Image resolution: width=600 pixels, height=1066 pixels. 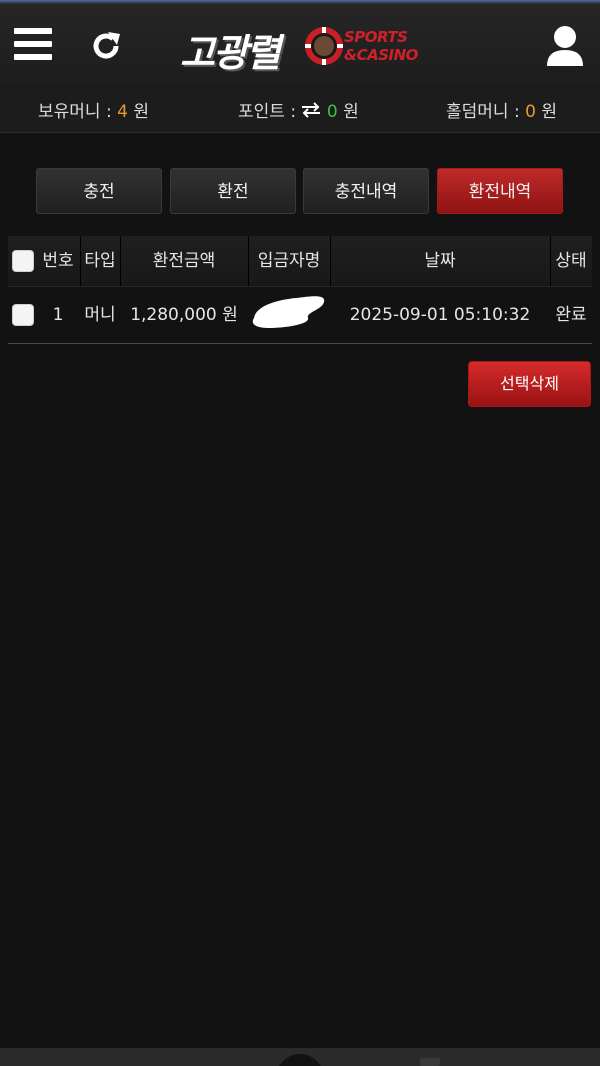 I want to click on balance-bar: 보유머니 : 4 원 포인트 : 0 원 홀덤머니 : 0 원, so click(x=300, y=109).